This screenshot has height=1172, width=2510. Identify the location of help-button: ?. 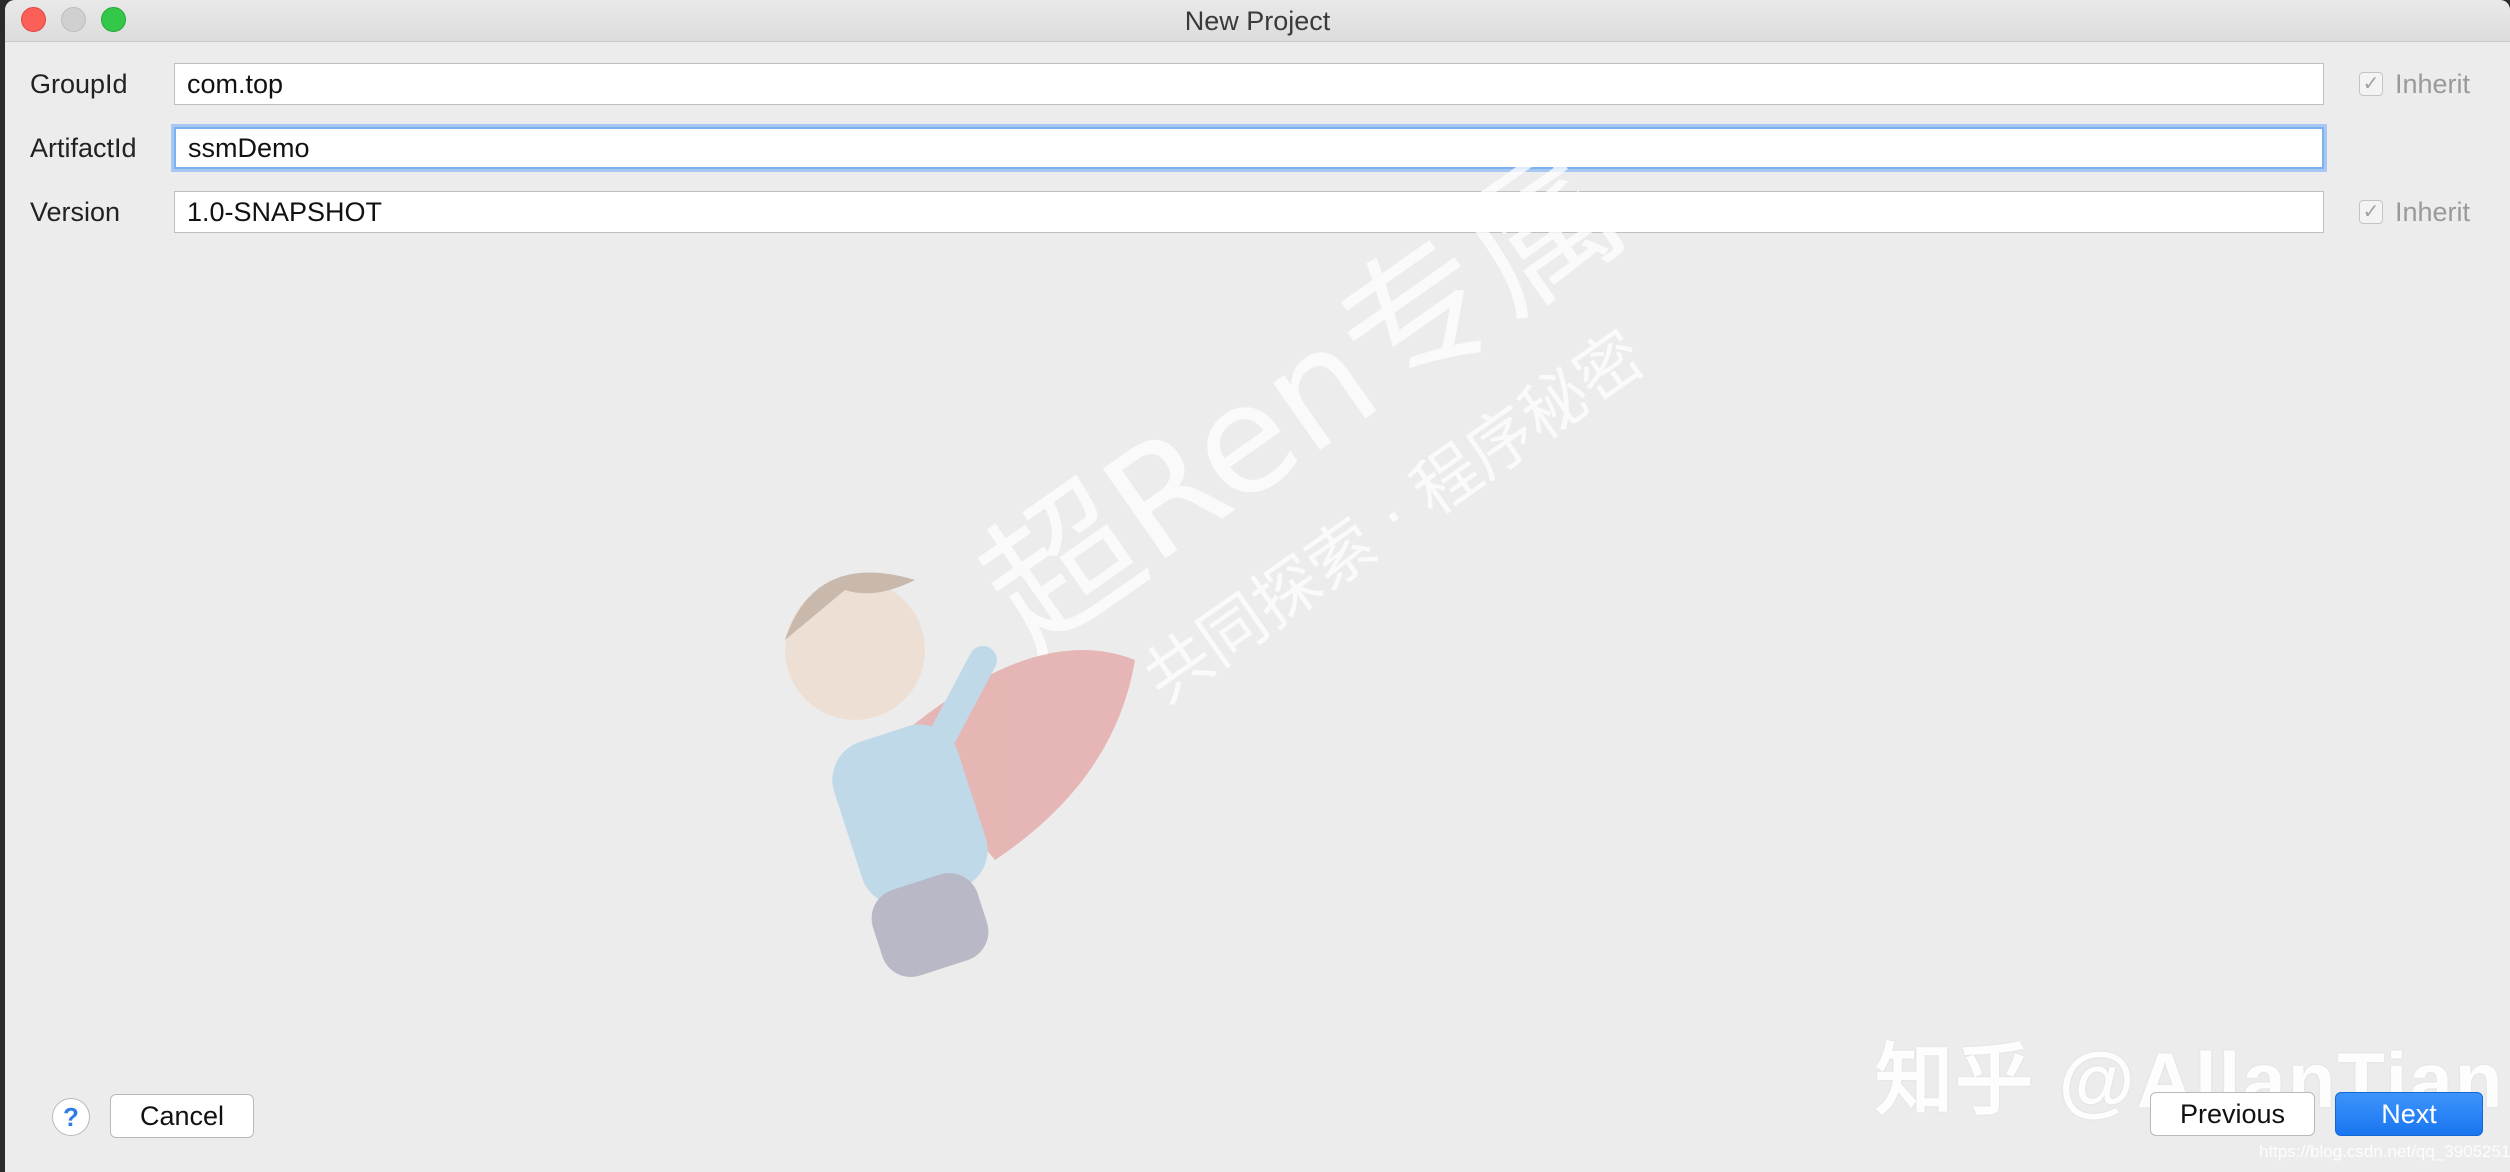
(71, 1117).